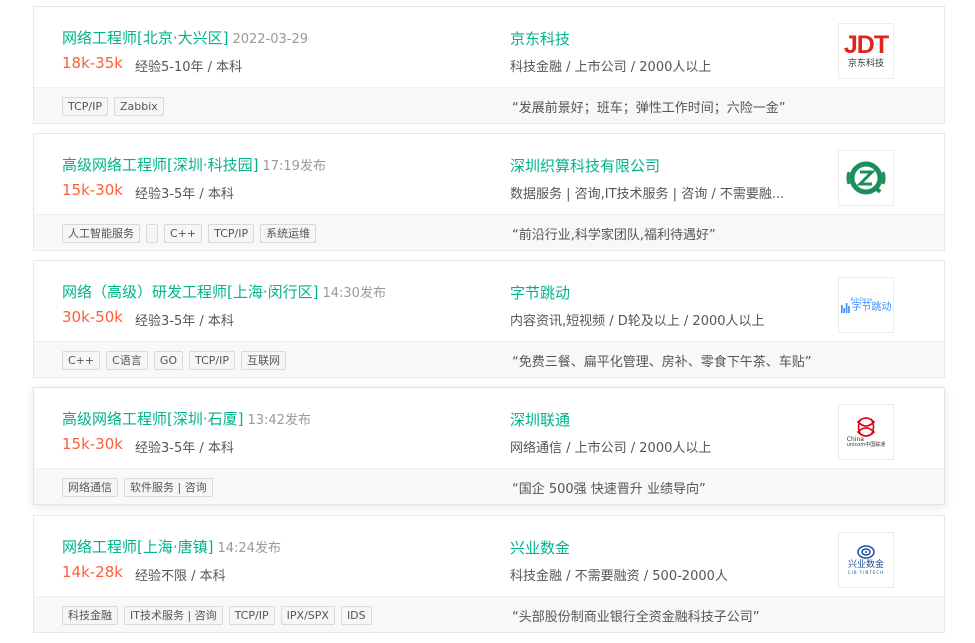  What do you see at coordinates (173, 615) in the screenshot?
I see `tag: IT技术服务 | 咨询` at bounding box center [173, 615].